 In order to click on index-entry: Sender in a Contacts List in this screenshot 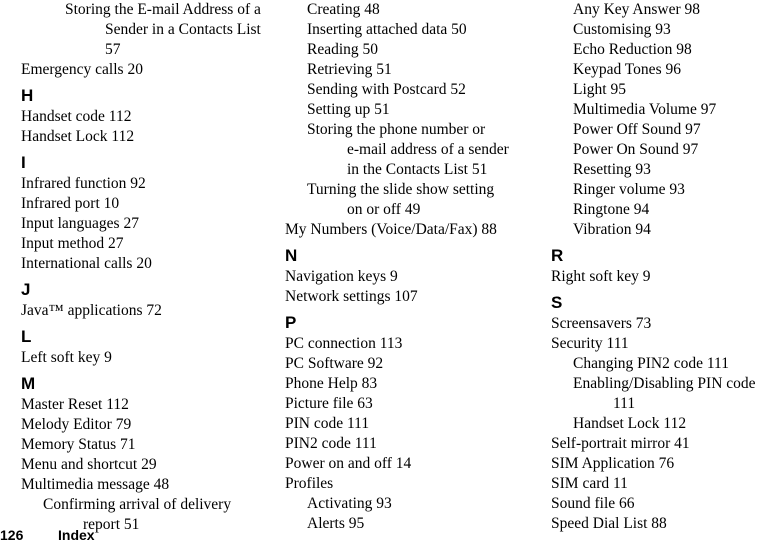, I will do `click(183, 29)`.